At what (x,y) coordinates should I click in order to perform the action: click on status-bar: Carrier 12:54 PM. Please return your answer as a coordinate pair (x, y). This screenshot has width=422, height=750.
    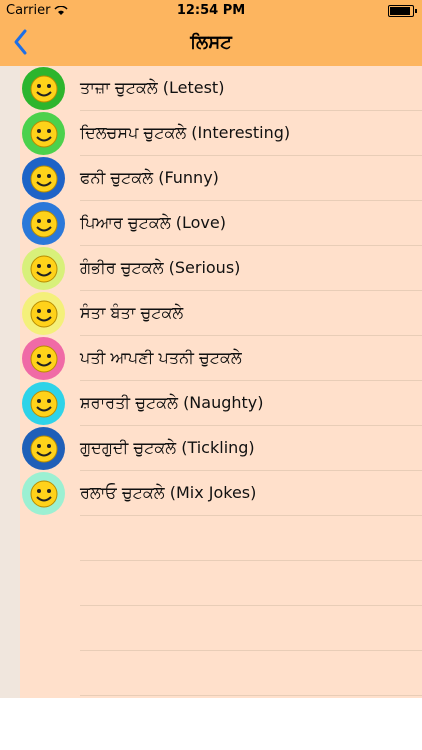
    Looking at the image, I should click on (211, 11).